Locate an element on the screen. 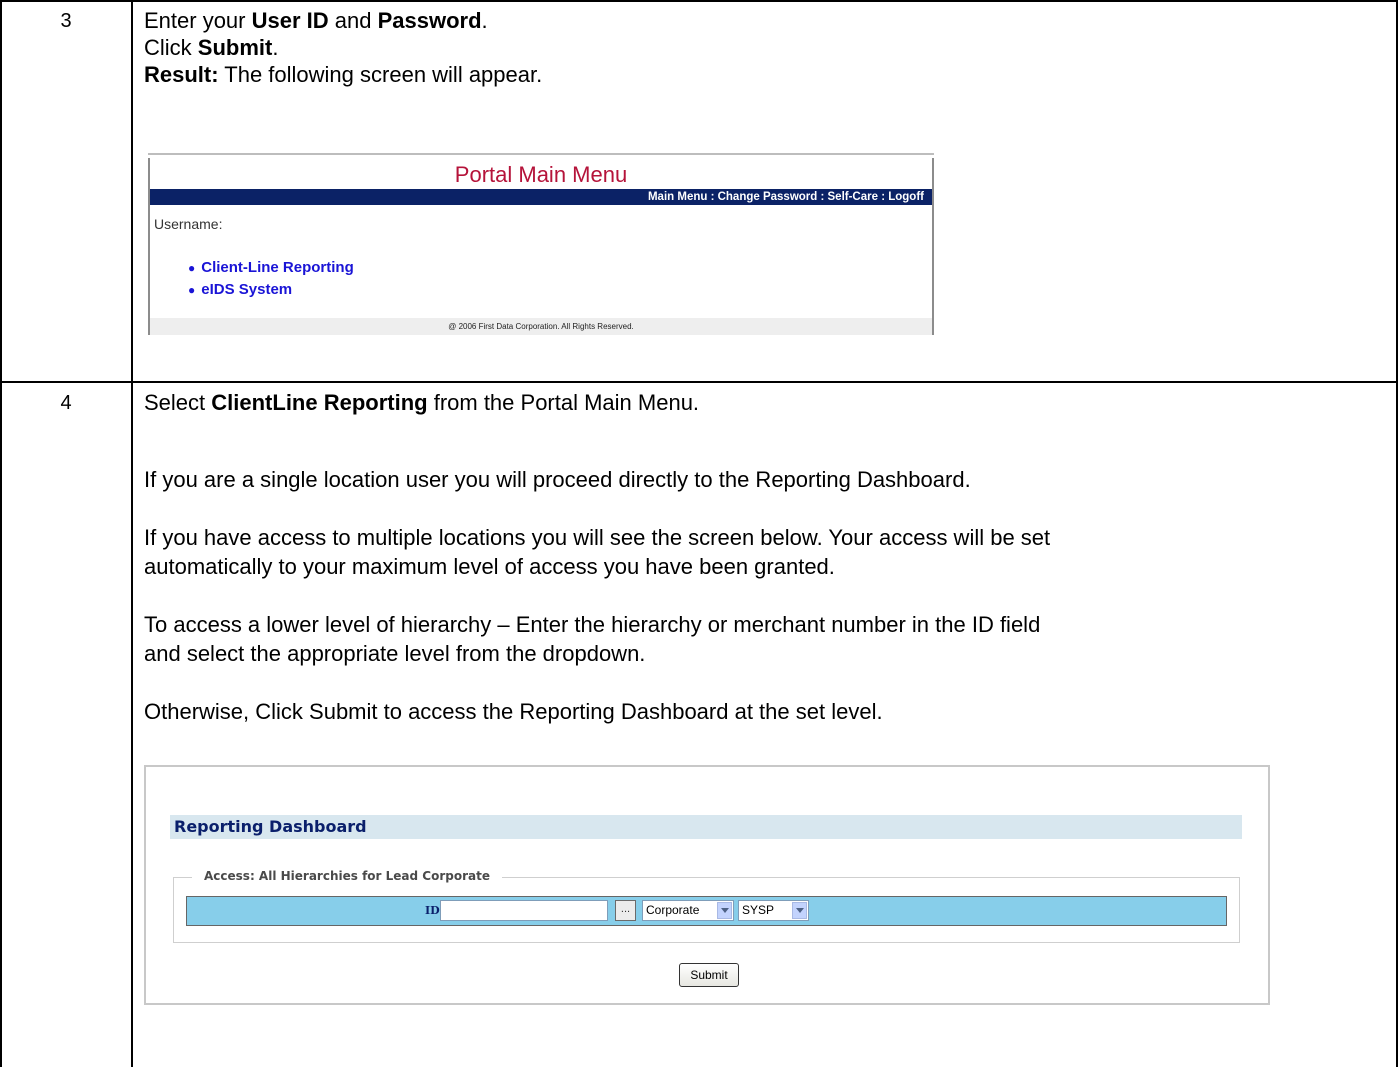  portal-title: Portal Main Menu is located at coordinates (541, 174).